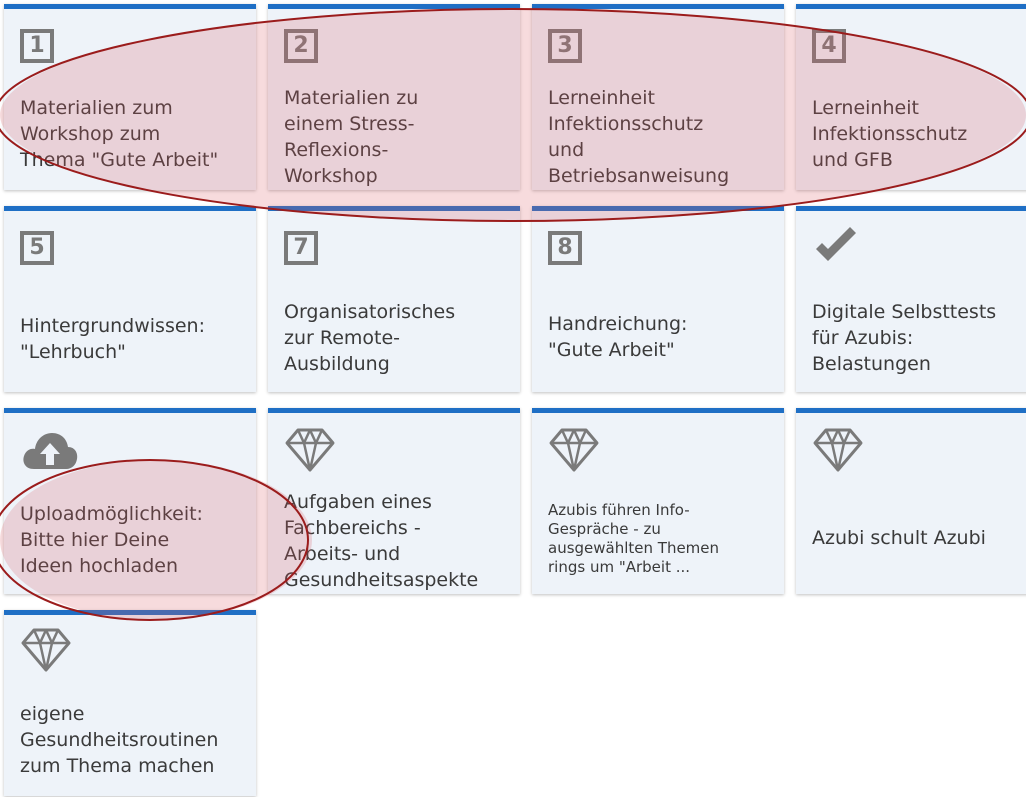 This screenshot has width=1026, height=797. Describe the element at coordinates (658, 299) in the screenshot. I see `tile-8: 8 Handreichung: "Gute Arbeit"` at that location.